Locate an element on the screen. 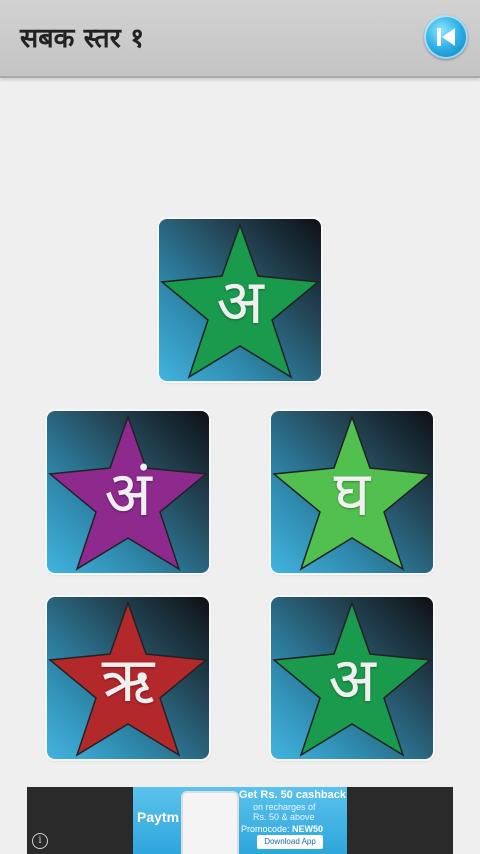 Image resolution: width=480 pixels, height=854 pixels. letter-tile-1: अ is located at coordinates (240, 300).